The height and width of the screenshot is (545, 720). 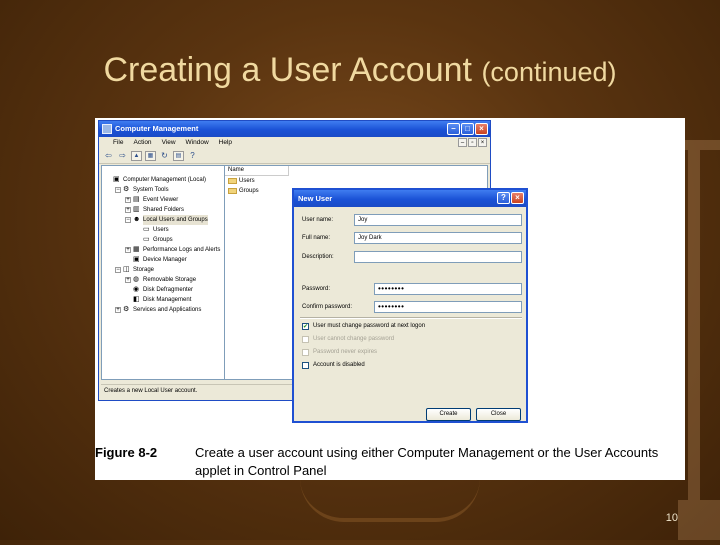 I want to click on close-button: ×, so click(x=481, y=129).